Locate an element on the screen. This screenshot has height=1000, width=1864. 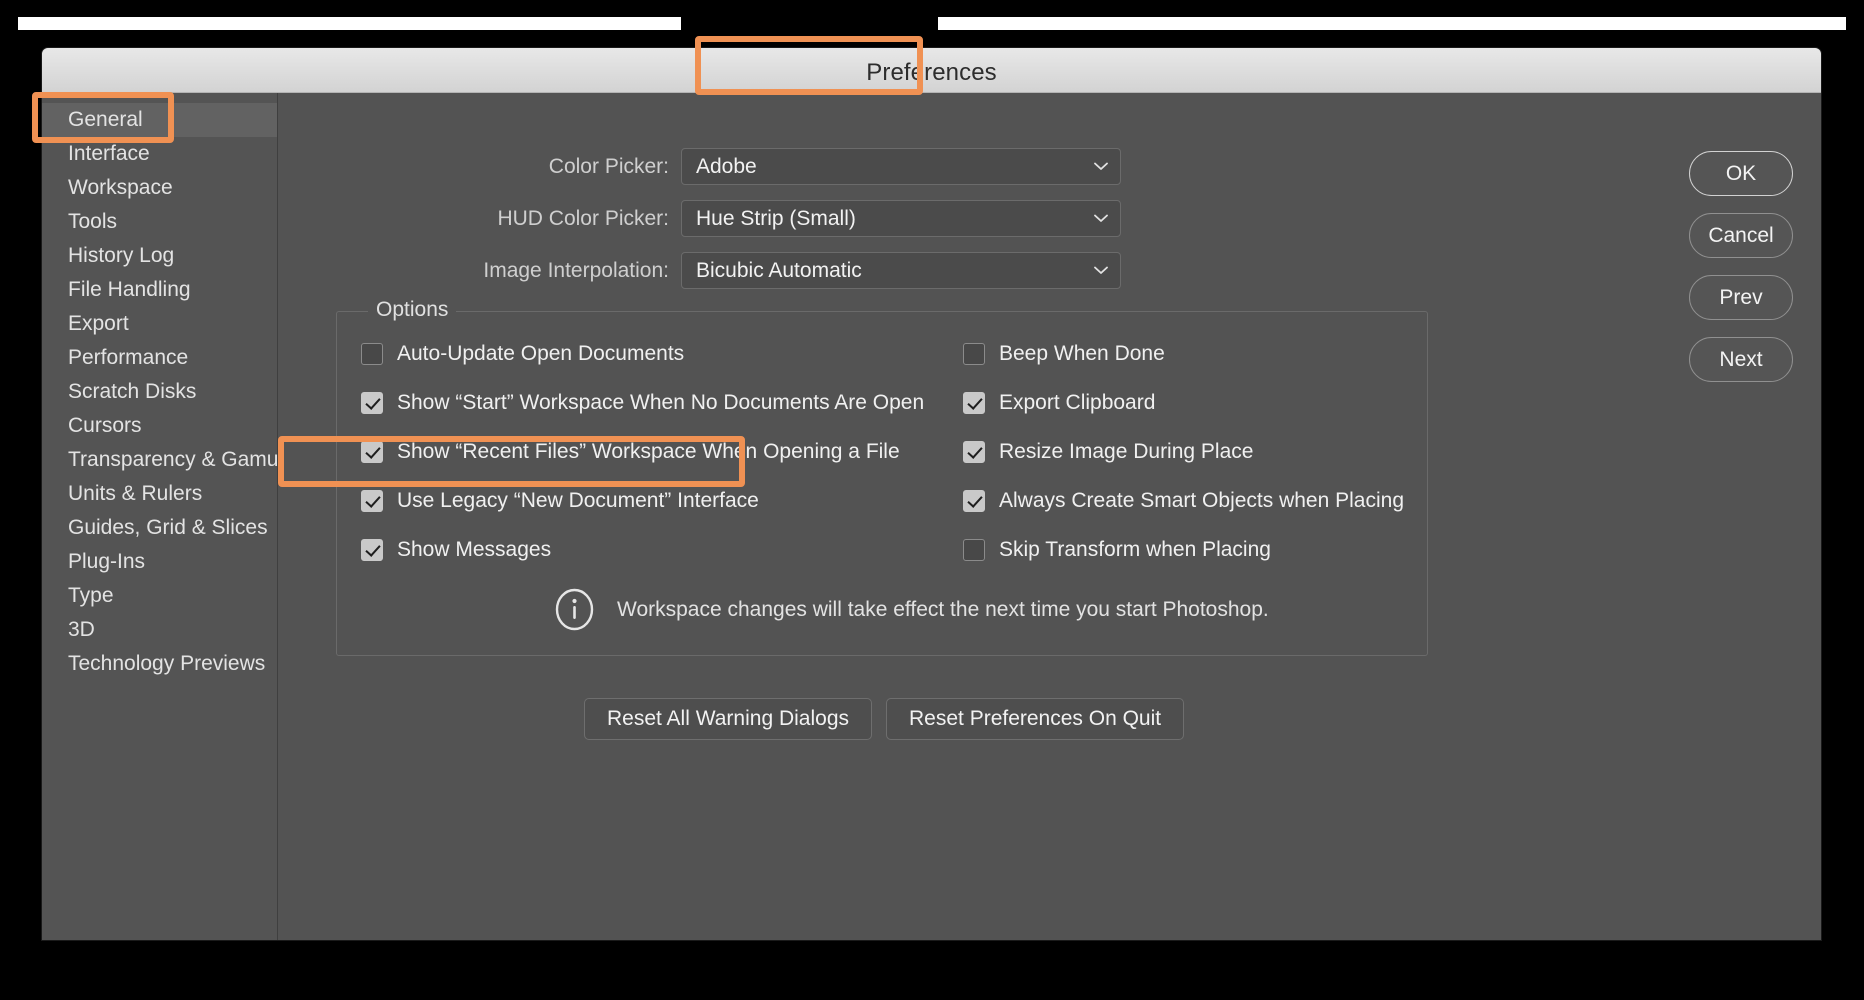
dropdown-image-interpolation: Bicubic Automatic is located at coordinates (901, 270).